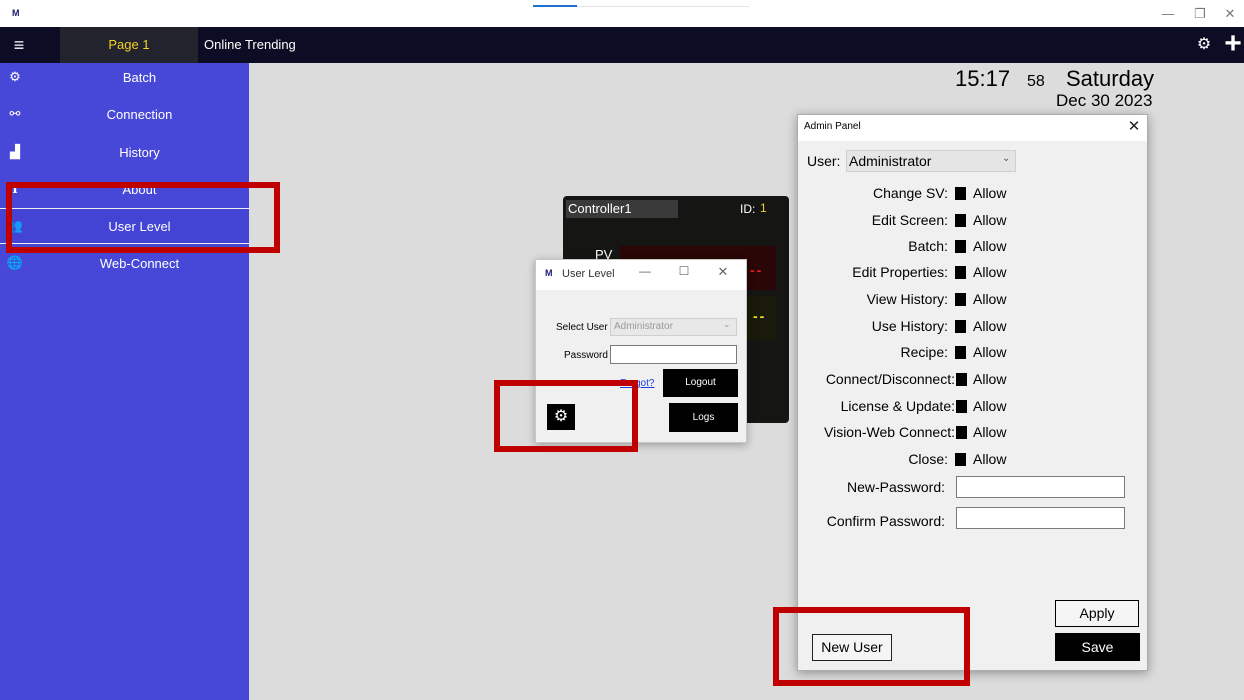  What do you see at coordinates (139, 114) in the screenshot?
I see `sidebar-item-label: Connection` at bounding box center [139, 114].